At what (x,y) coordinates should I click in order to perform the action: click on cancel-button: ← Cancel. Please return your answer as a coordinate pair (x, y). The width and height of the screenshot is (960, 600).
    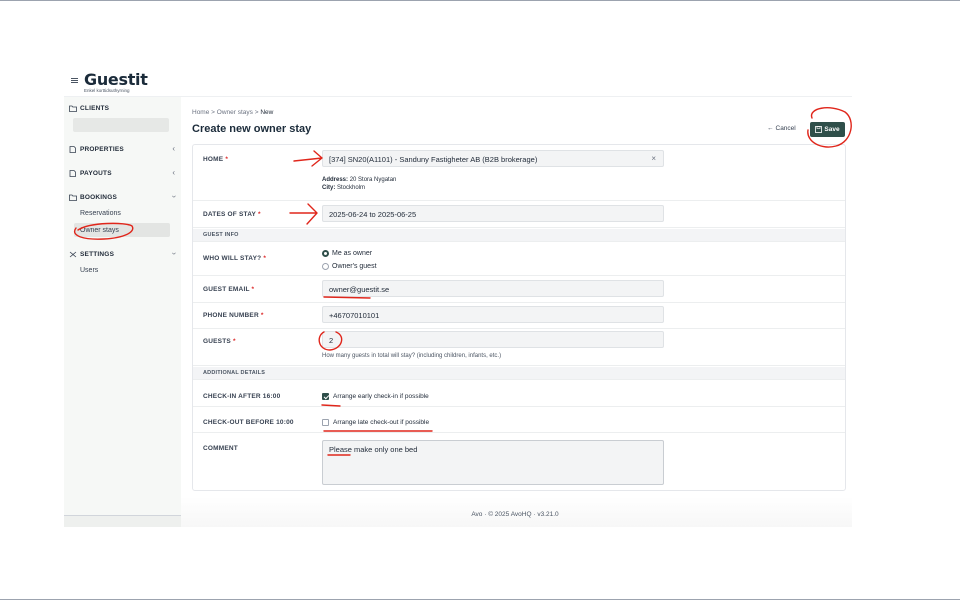
    Looking at the image, I should click on (781, 128).